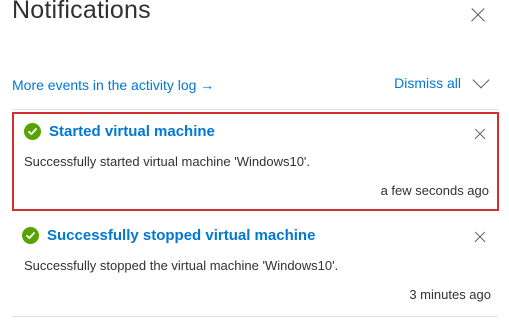  I want to click on notification-title: Started virtual machine, so click(132, 131).